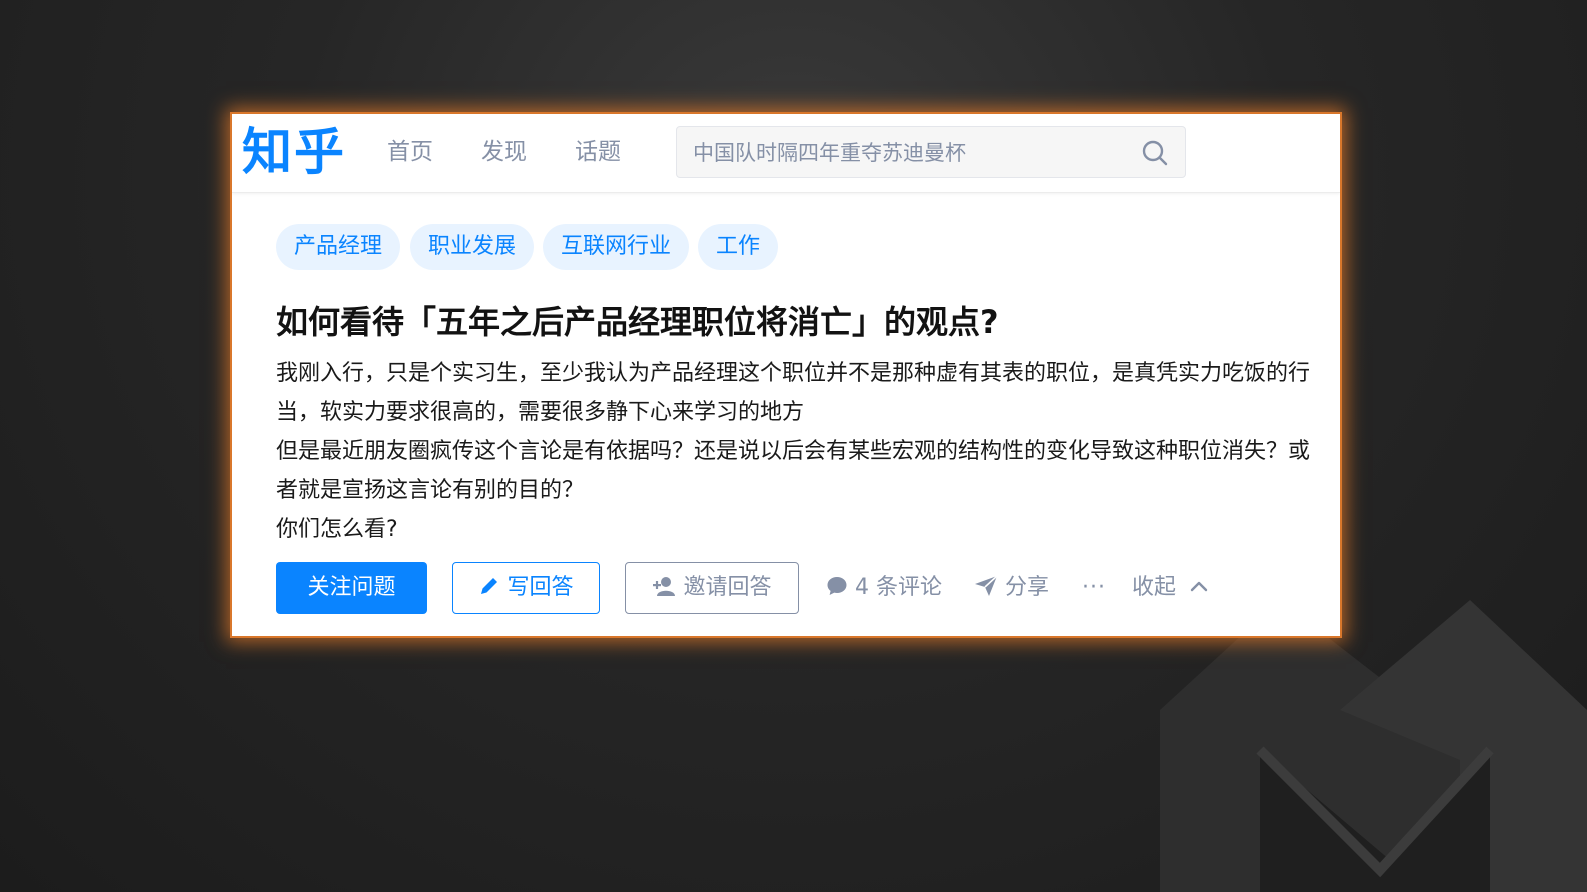 This screenshot has width=1587, height=892. I want to click on search-icon, so click(1155, 153).